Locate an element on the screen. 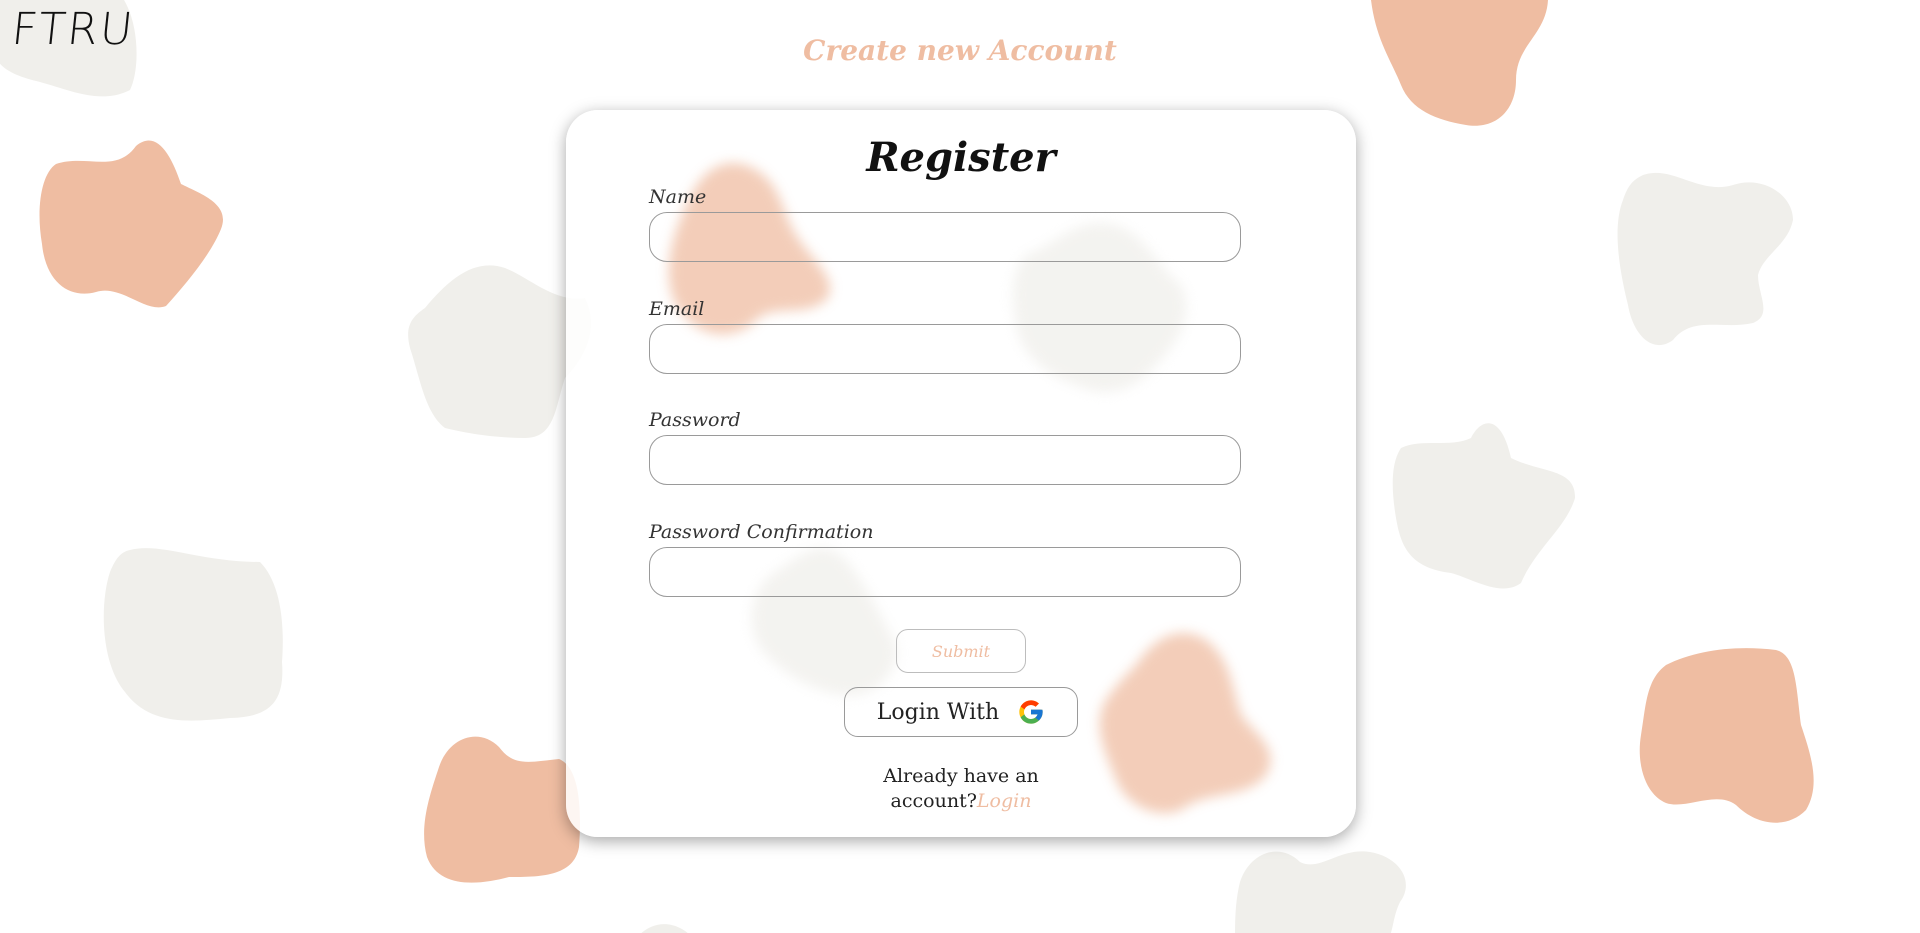 This screenshot has height=933, width=1920. password-confirmation-label: Password Confirmation is located at coordinates (761, 532).